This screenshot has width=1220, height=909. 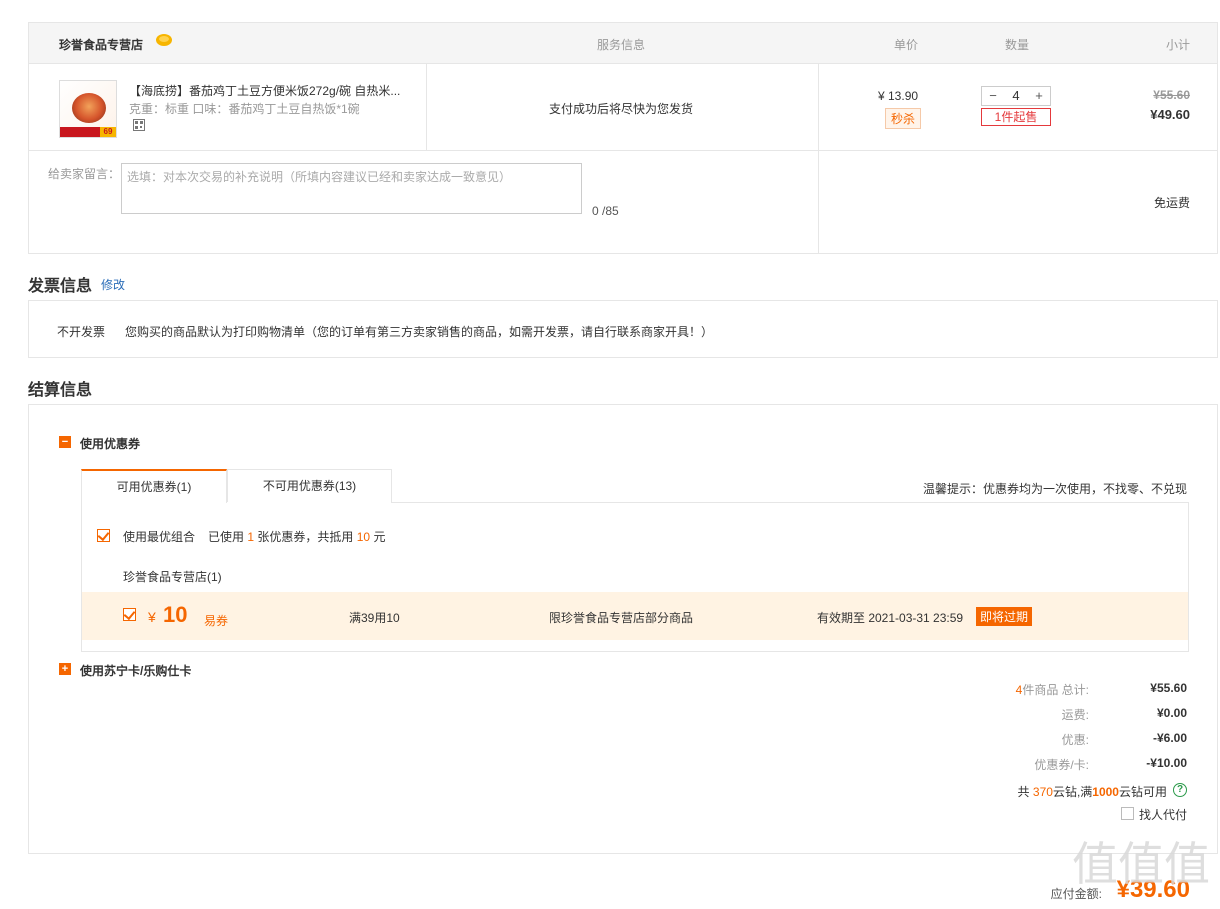 I want to click on diamond-mid: 云钻,满, so click(x=1072, y=792).